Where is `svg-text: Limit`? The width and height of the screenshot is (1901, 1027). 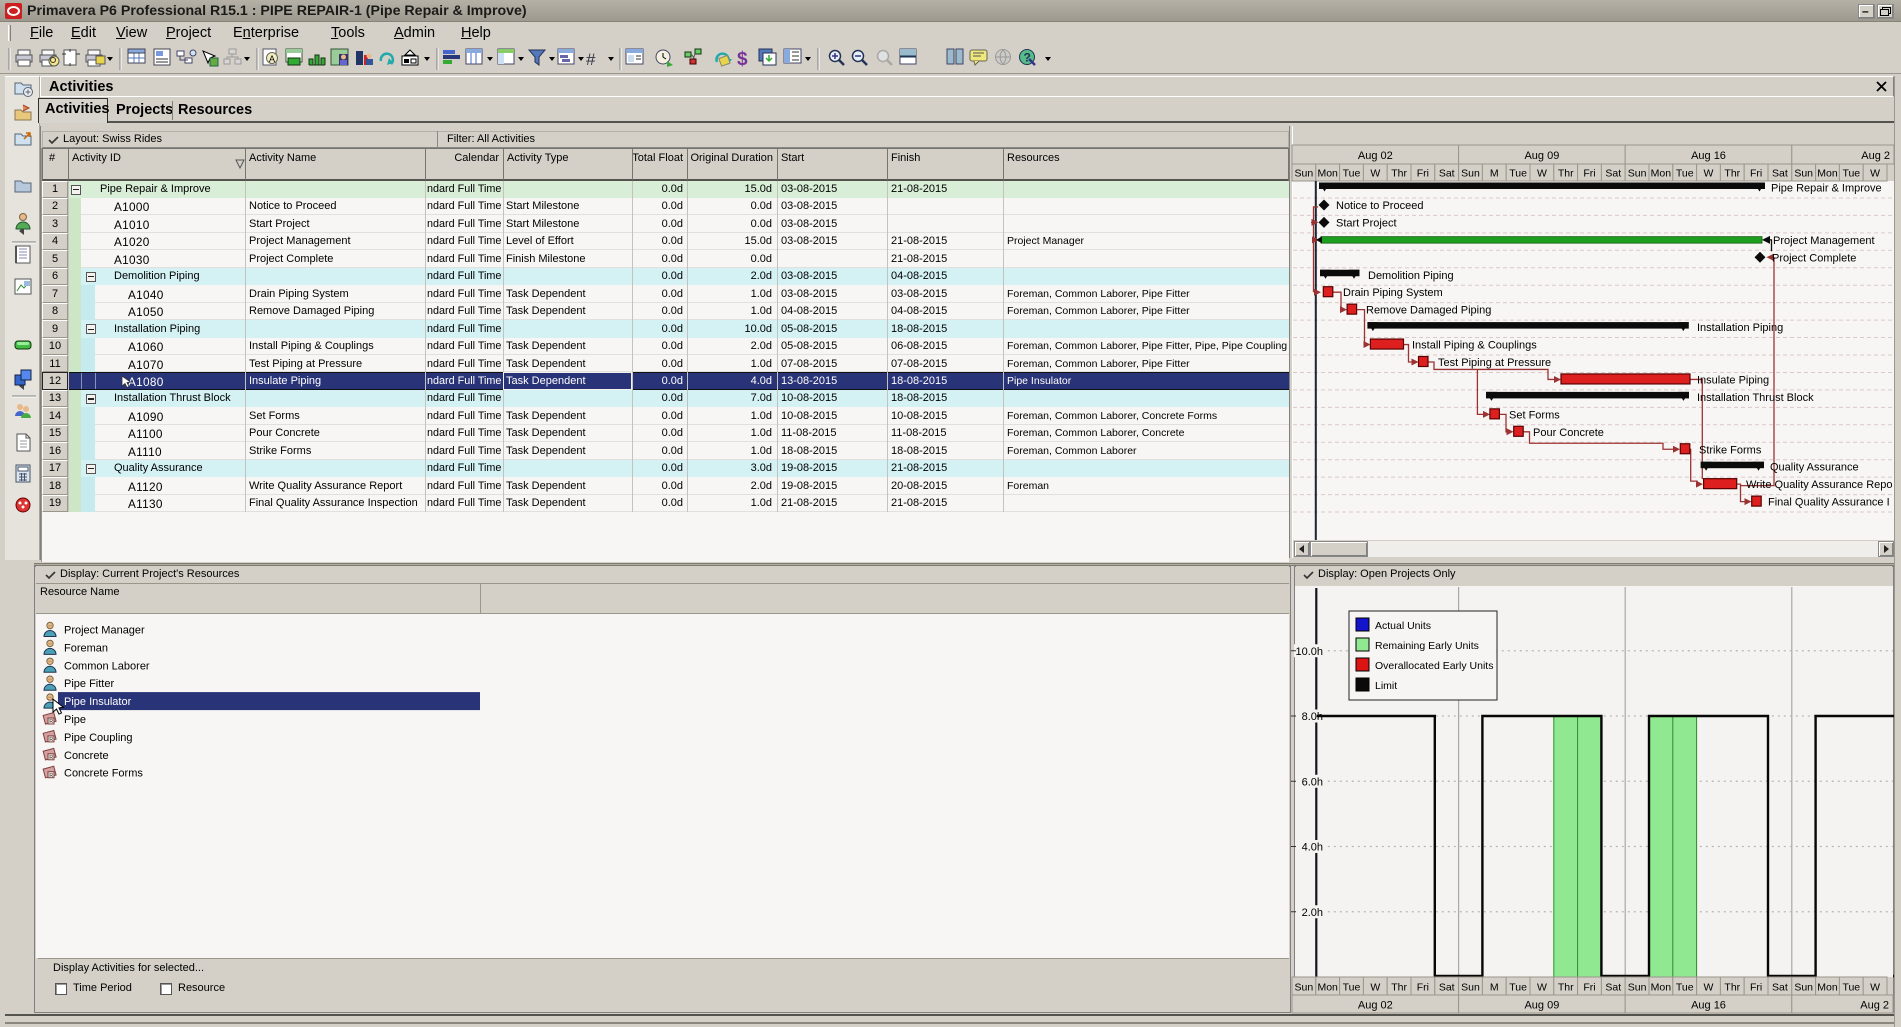 svg-text: Limit is located at coordinates (1386, 686).